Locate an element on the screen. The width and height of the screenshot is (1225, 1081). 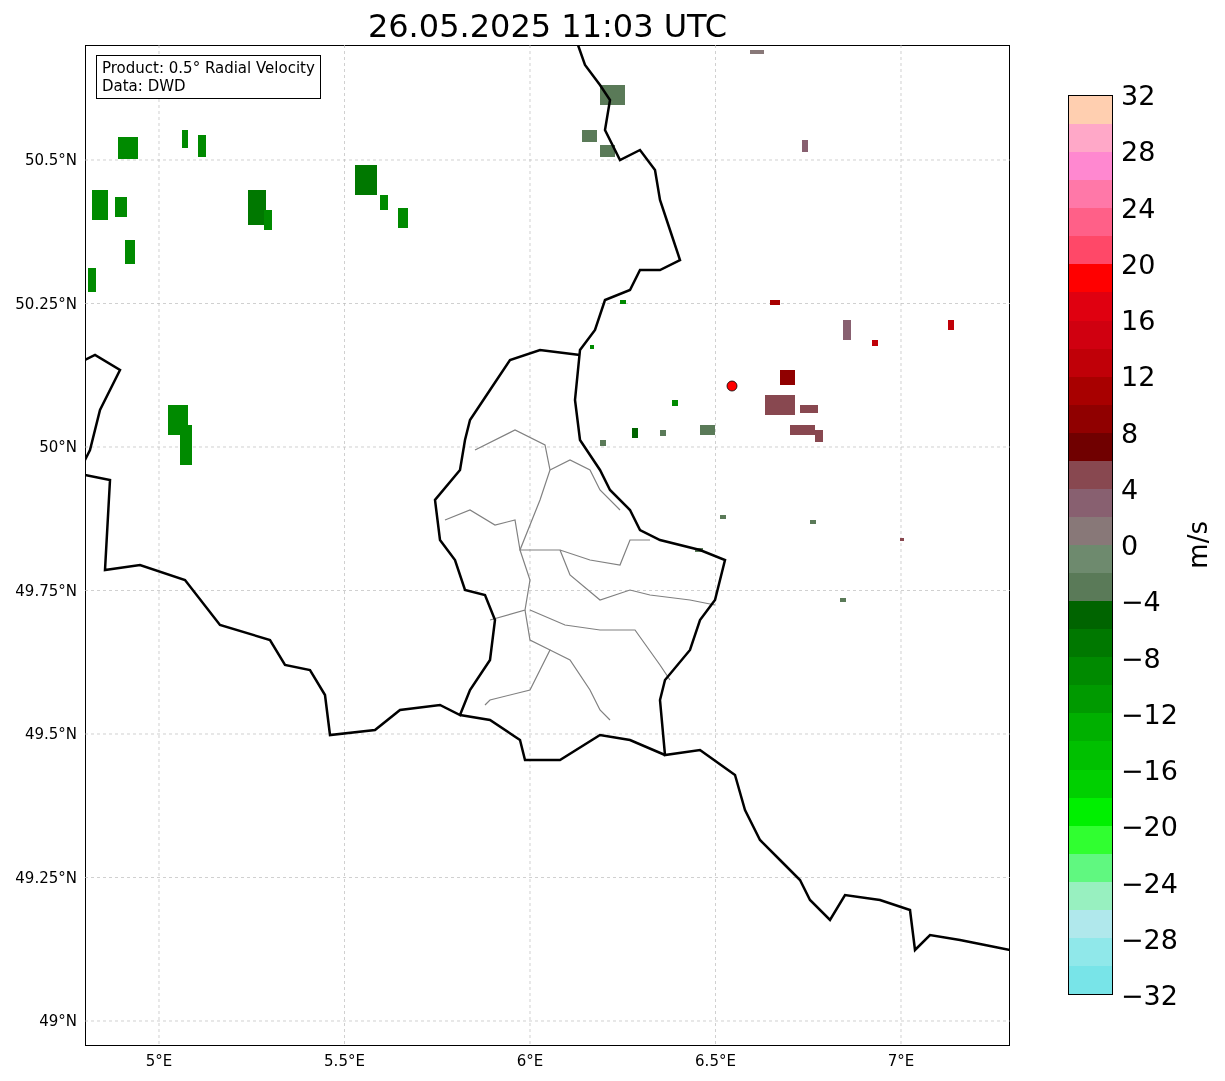
latitude-label: 49.75°N is located at coordinates (46, 590).